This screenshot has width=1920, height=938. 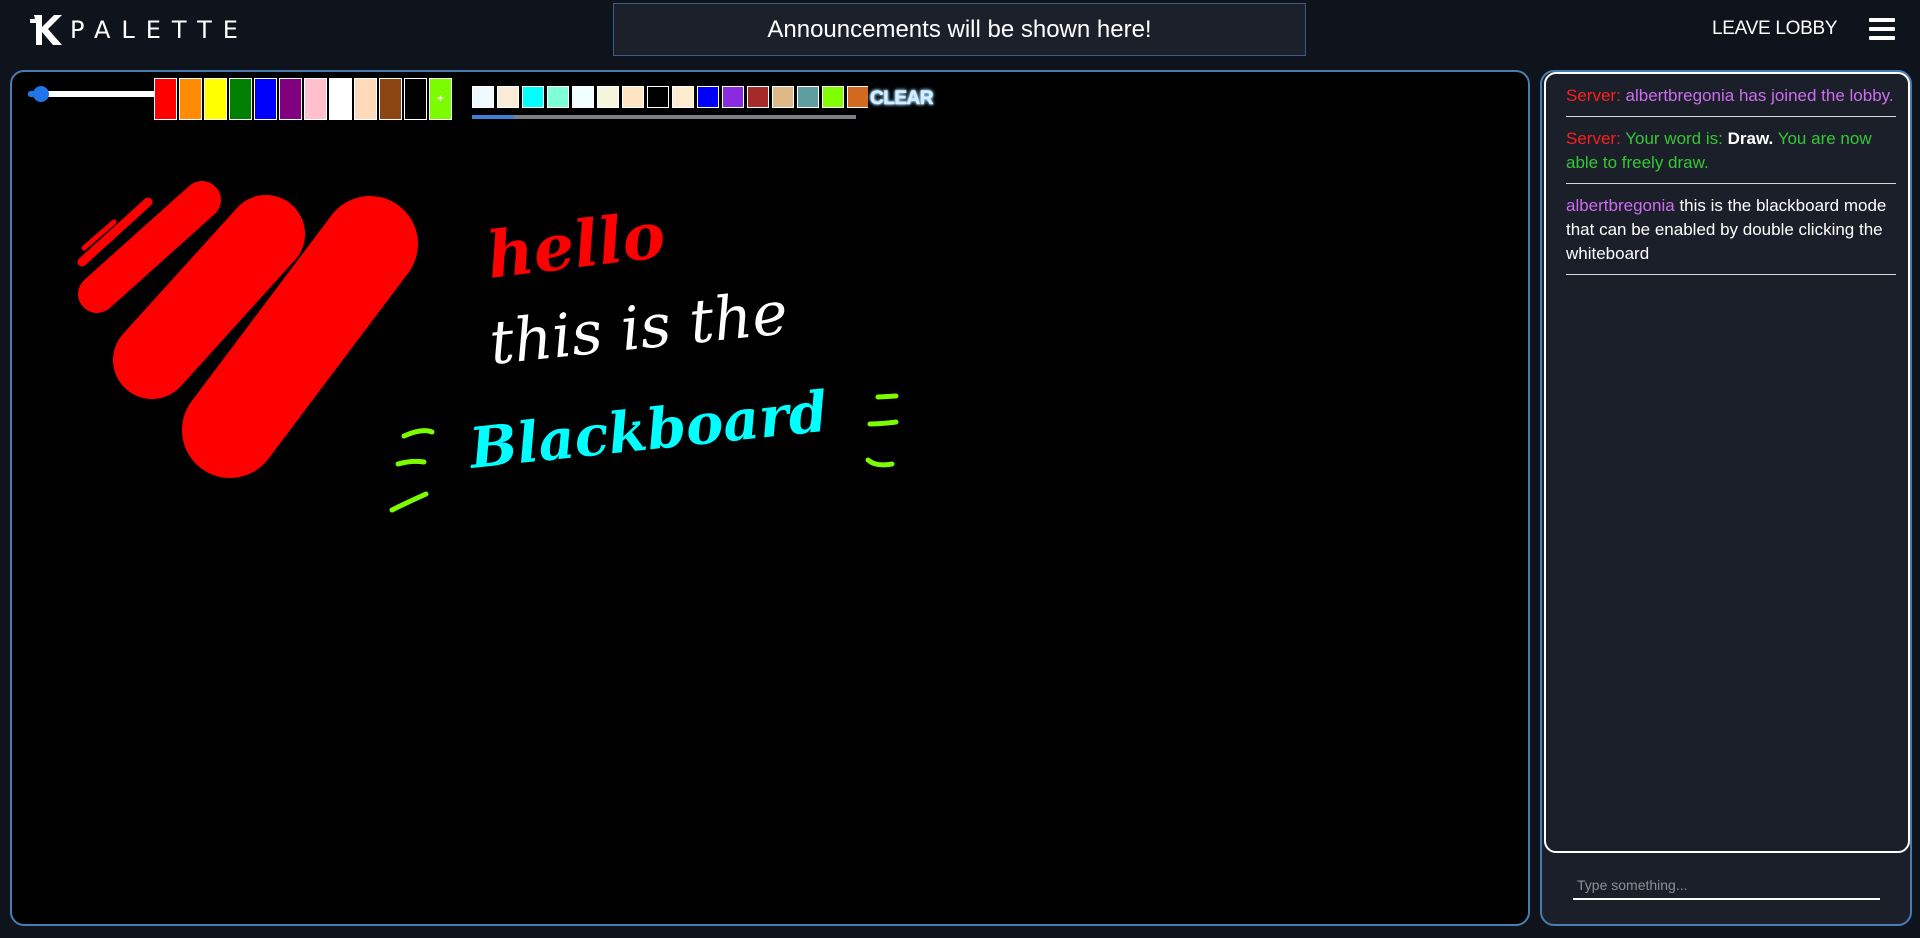 I want to click on drawn-text-line2: this is the, so click(x=638, y=328).